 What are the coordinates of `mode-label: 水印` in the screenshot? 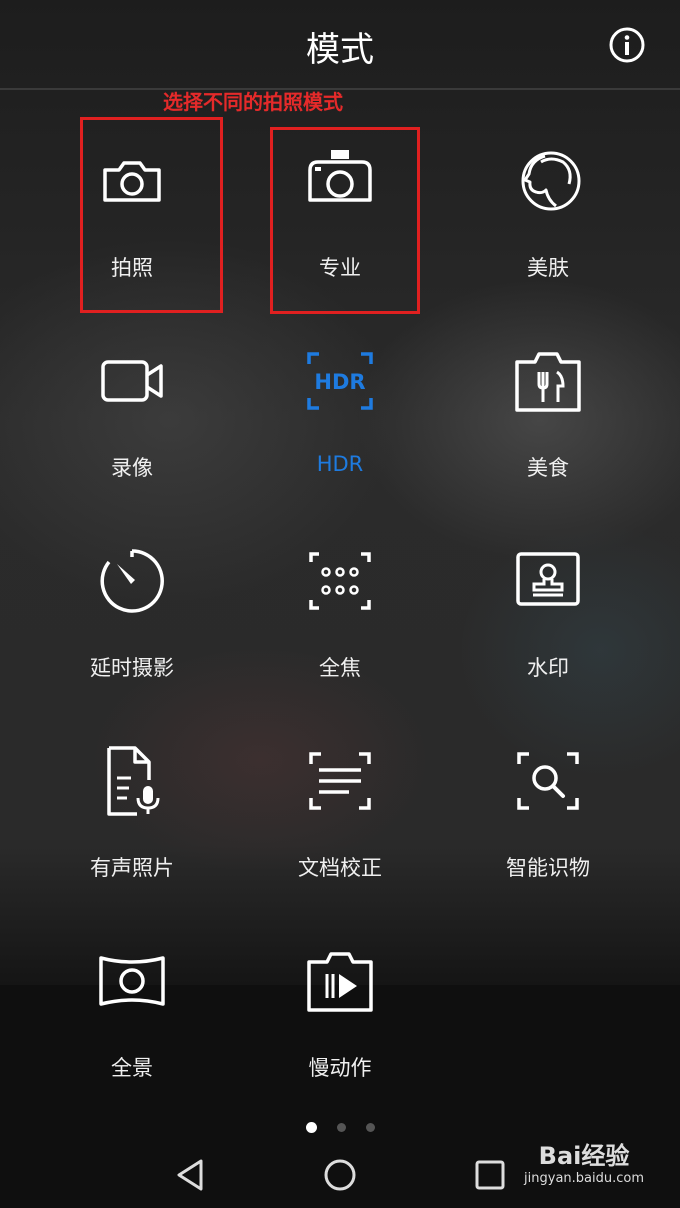 It's located at (548, 668).